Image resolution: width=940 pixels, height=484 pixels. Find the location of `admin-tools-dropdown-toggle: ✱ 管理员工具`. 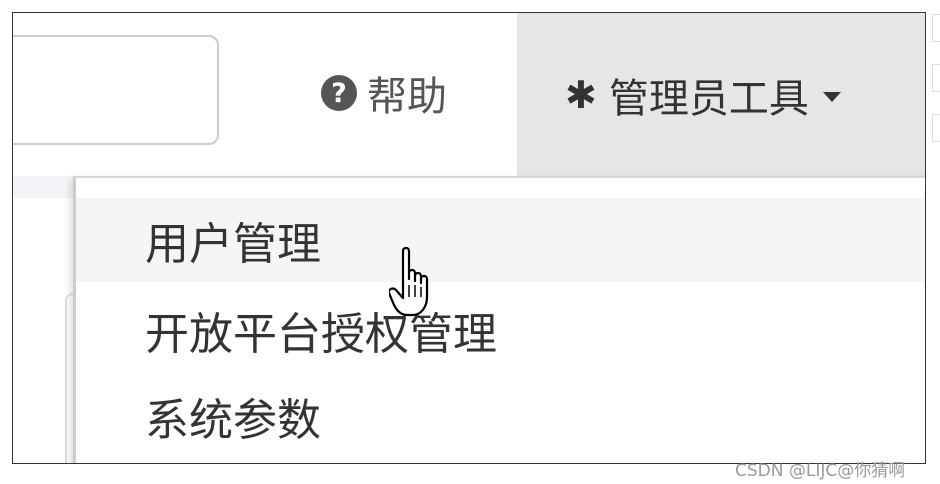

admin-tools-dropdown-toggle: ✱ 管理员工具 is located at coordinates (721, 94).